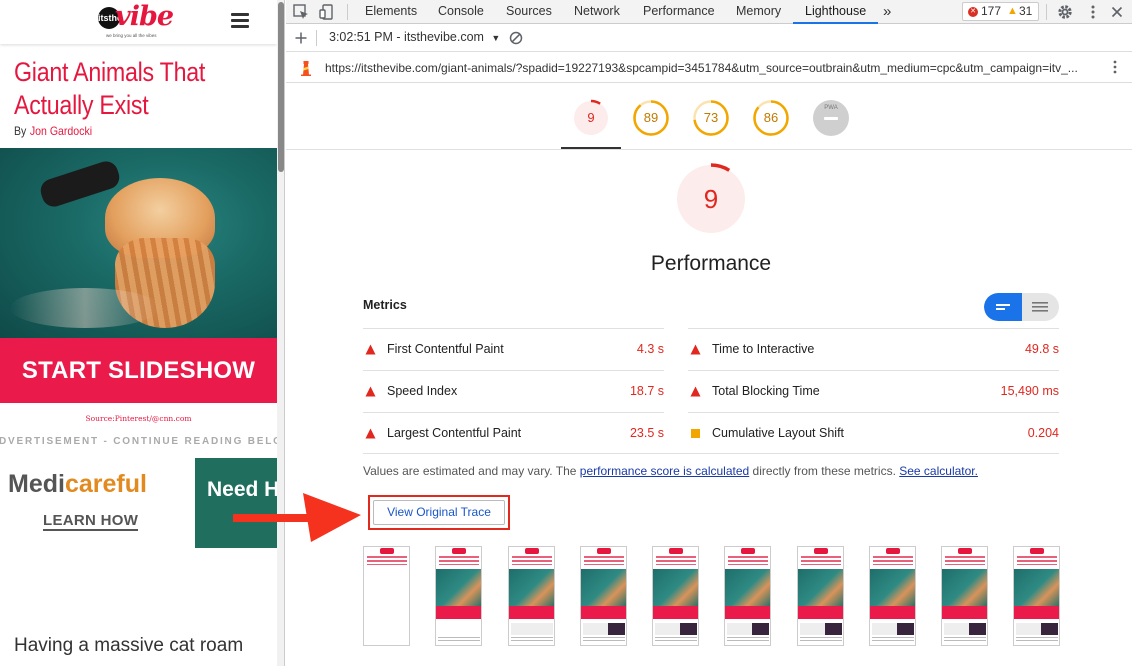 This screenshot has width=1132, height=666. I want to click on gauge-score: 73, so click(711, 117).